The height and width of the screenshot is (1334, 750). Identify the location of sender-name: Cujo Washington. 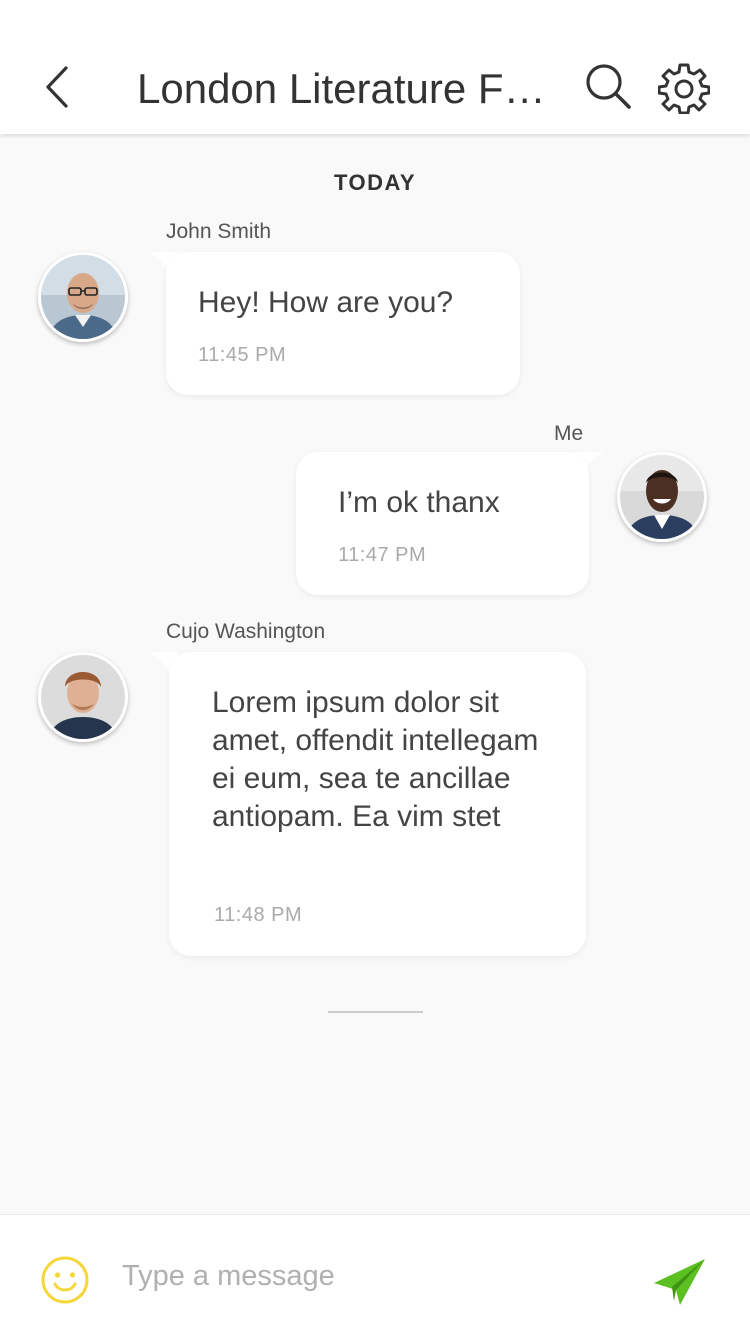
(246, 631).